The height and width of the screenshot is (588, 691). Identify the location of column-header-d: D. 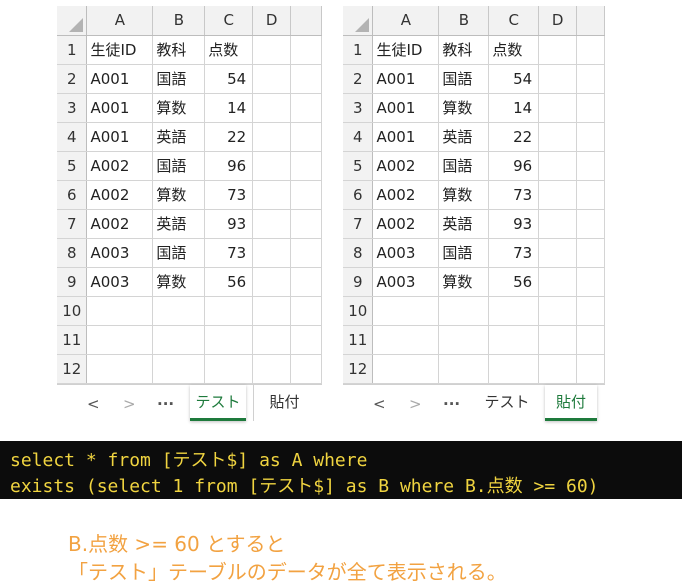
(272, 21).